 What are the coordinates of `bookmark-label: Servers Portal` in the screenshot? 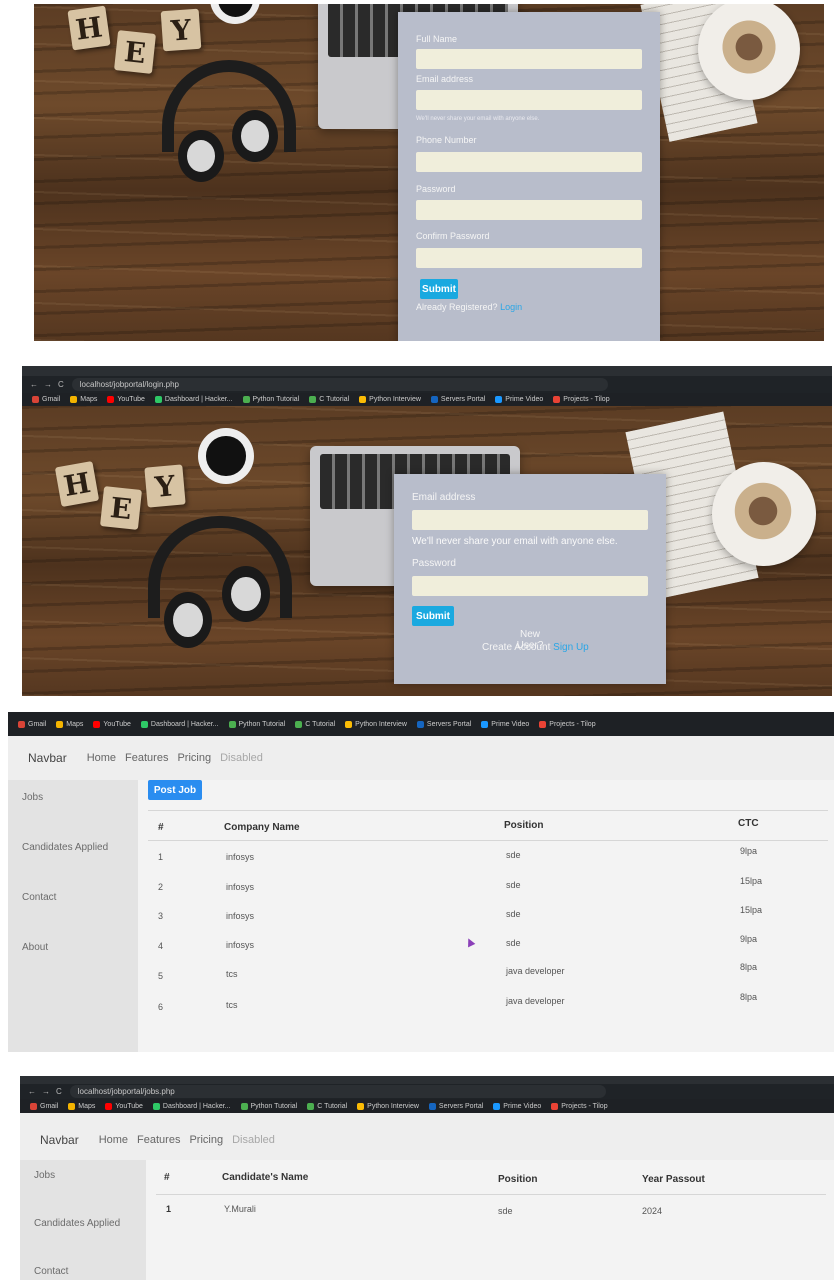 It's located at (461, 1106).